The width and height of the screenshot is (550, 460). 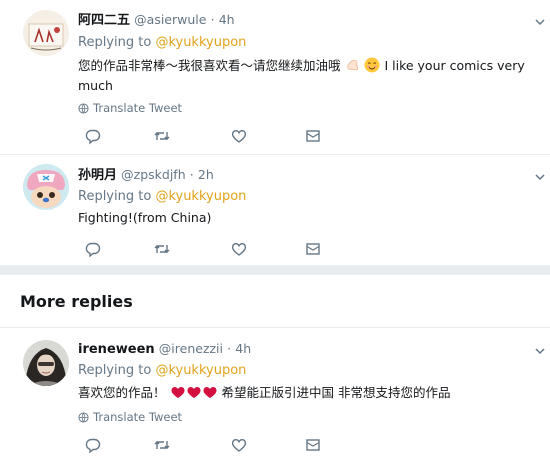 What do you see at coordinates (122, 392) in the screenshot?
I see `tweet-text-part: 喜欢您的作品！` at bounding box center [122, 392].